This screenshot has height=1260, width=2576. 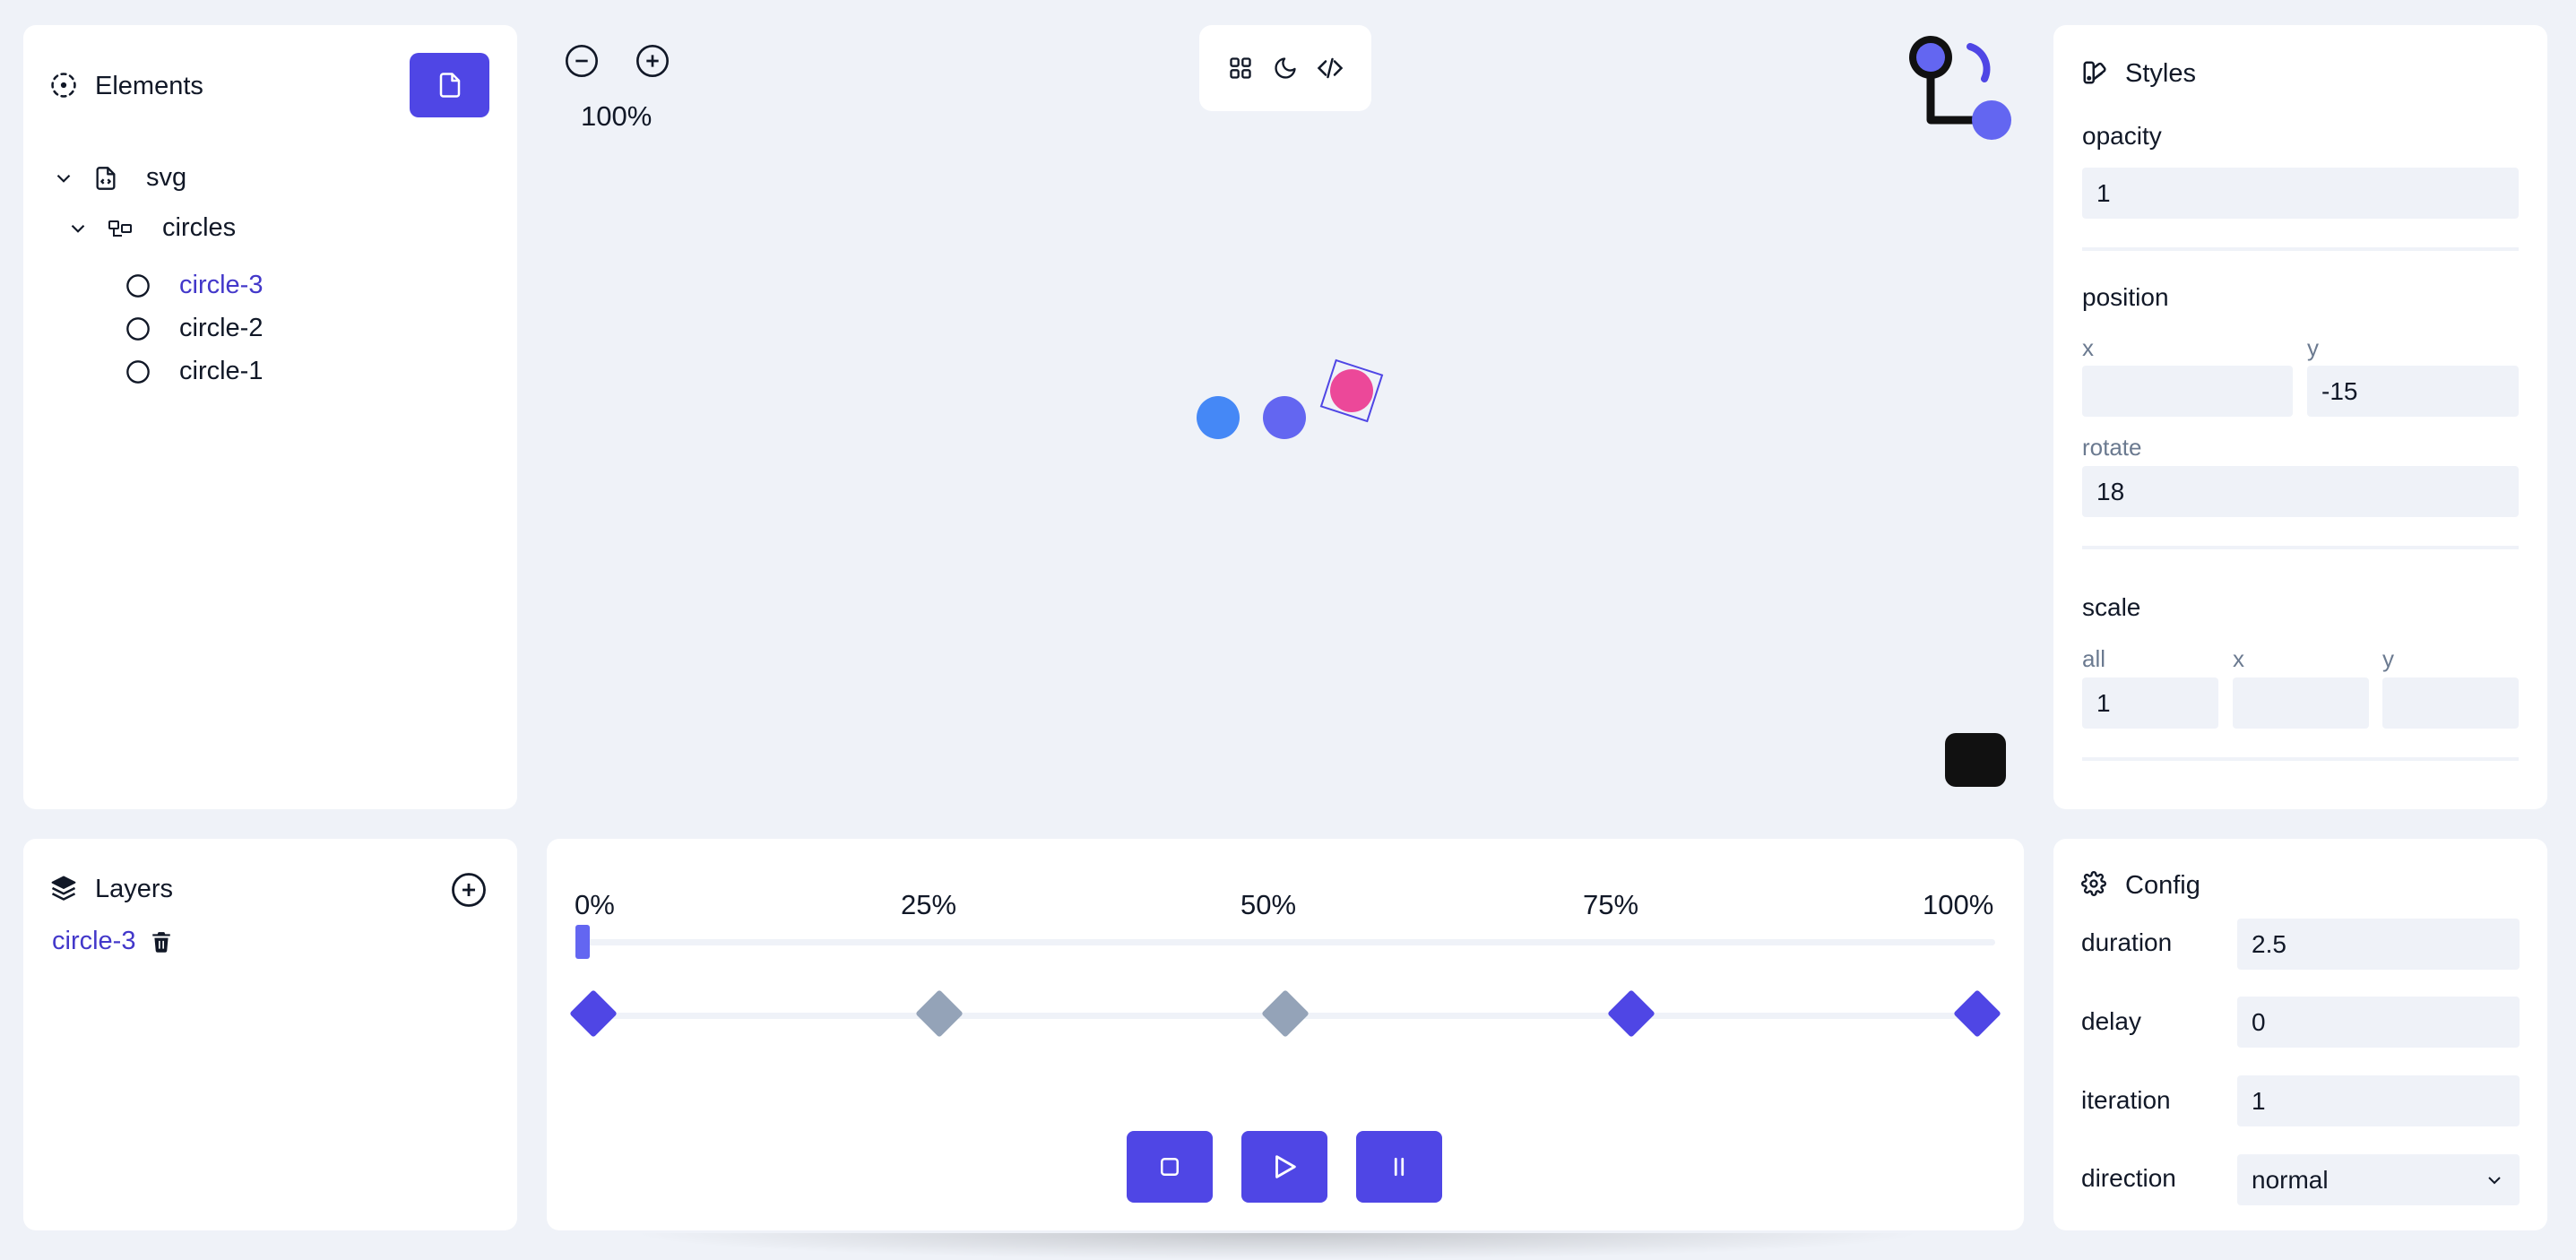 What do you see at coordinates (1351, 390) in the screenshot?
I see `circle-3-selection` at bounding box center [1351, 390].